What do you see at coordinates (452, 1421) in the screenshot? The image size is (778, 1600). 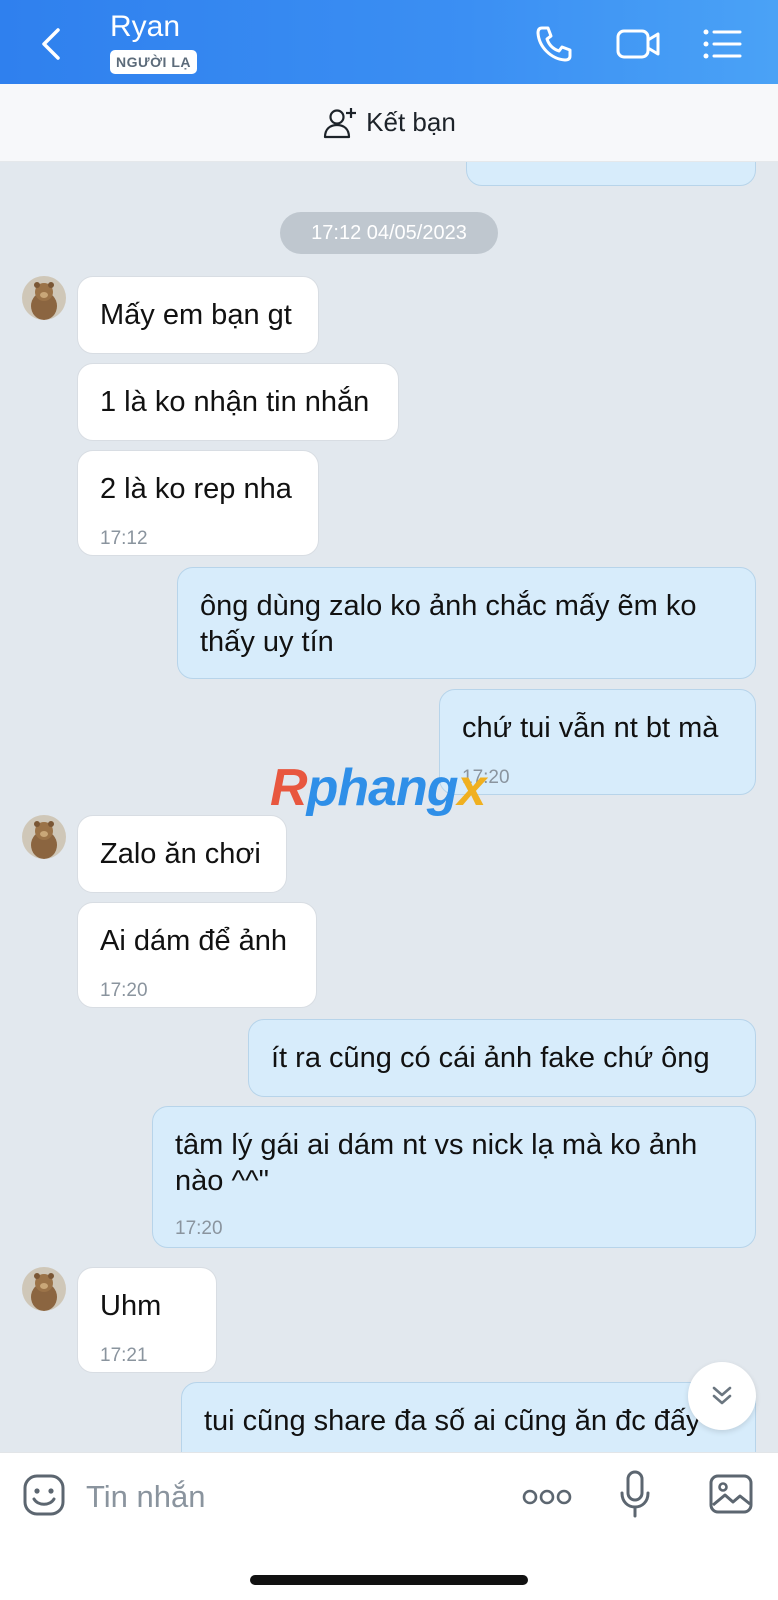 I see `message-text: tui cũng share đa số ai cũng ăn đc đấy` at bounding box center [452, 1421].